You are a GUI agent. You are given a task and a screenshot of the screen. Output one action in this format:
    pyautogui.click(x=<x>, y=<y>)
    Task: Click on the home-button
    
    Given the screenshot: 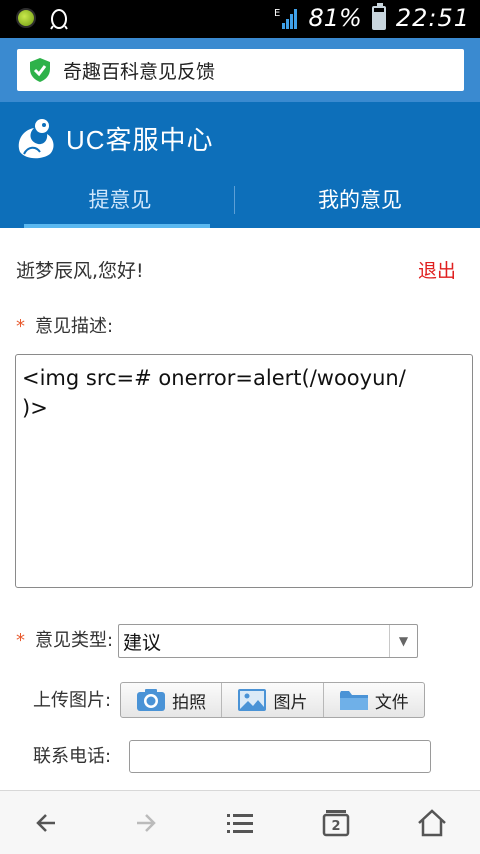 What is the action you would take?
    pyautogui.click(x=432, y=822)
    